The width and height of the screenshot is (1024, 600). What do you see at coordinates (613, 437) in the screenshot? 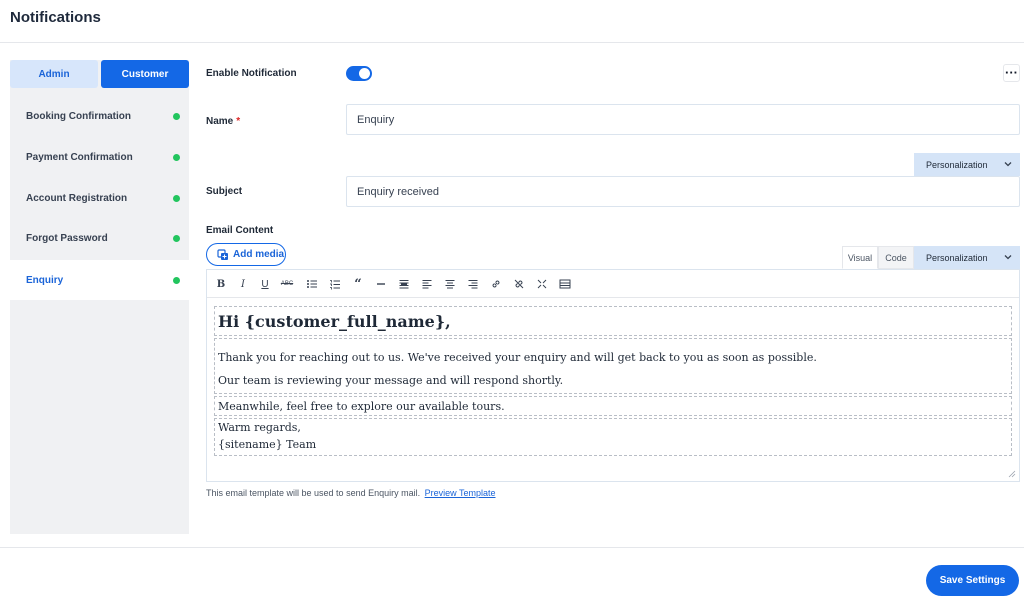
I see `signature-block: Warm regards, {sitename} Team` at bounding box center [613, 437].